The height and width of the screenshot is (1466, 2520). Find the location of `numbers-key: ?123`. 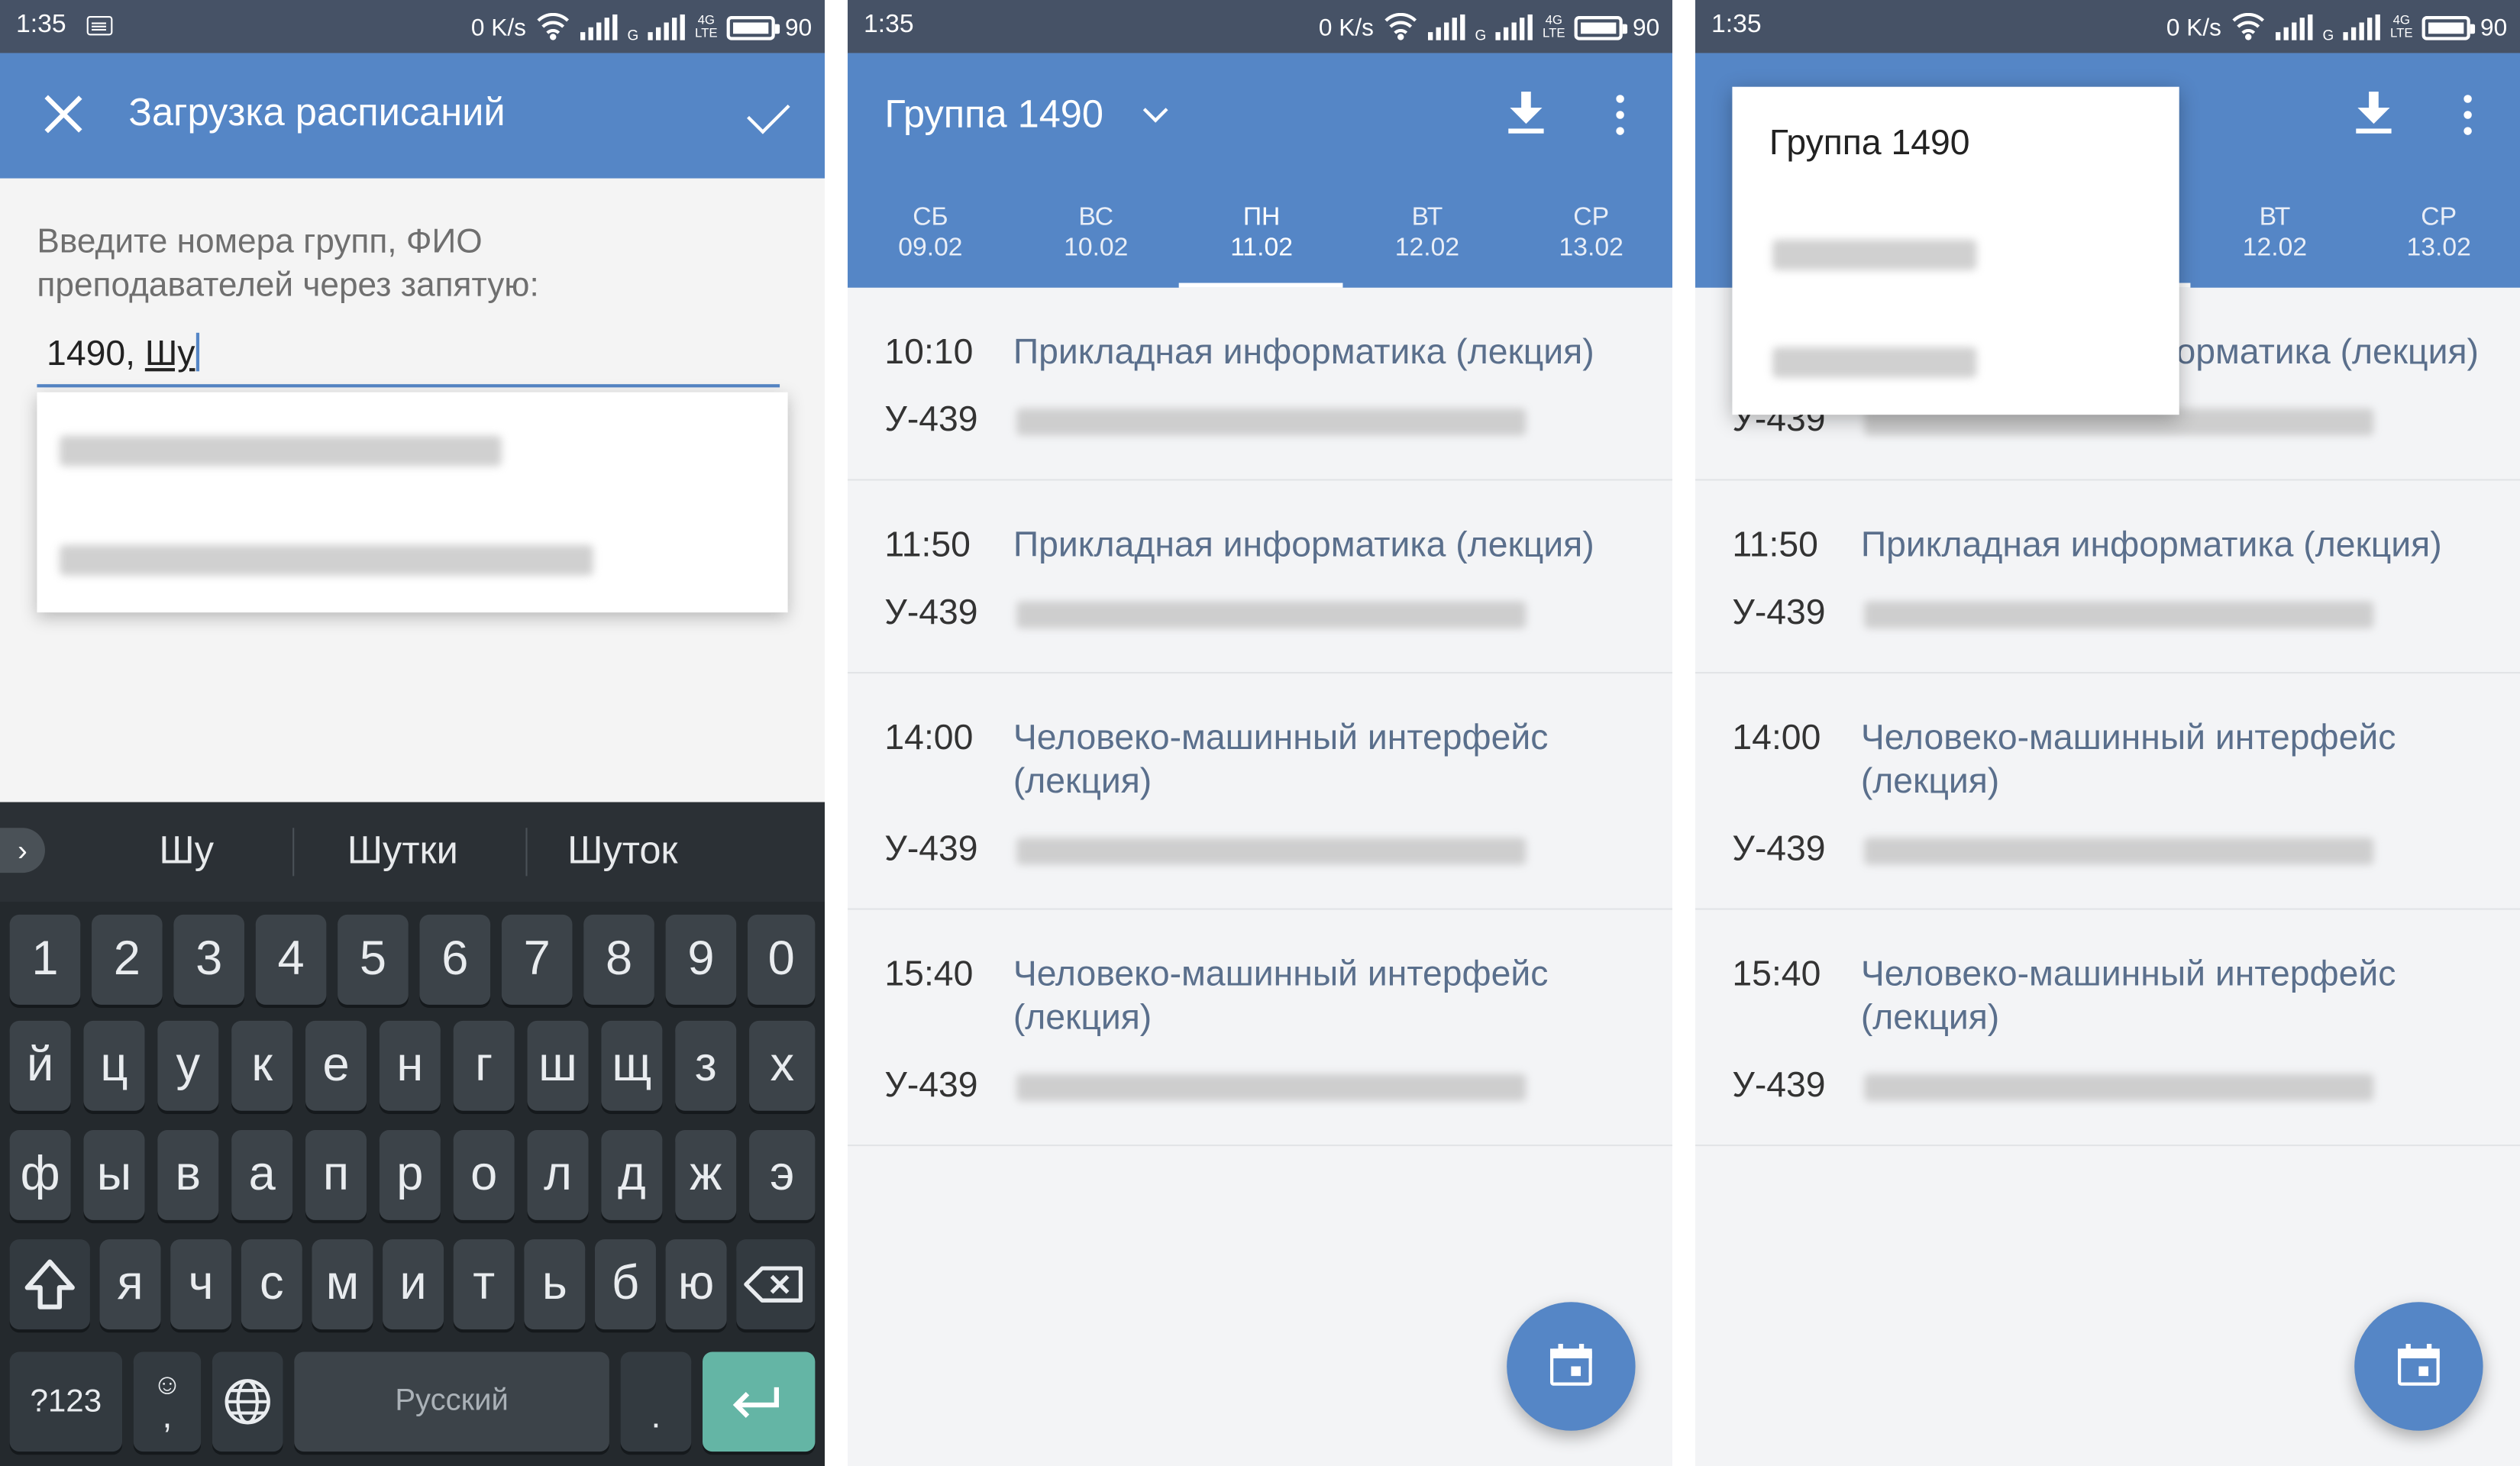

numbers-key: ?123 is located at coordinates (66, 1402).